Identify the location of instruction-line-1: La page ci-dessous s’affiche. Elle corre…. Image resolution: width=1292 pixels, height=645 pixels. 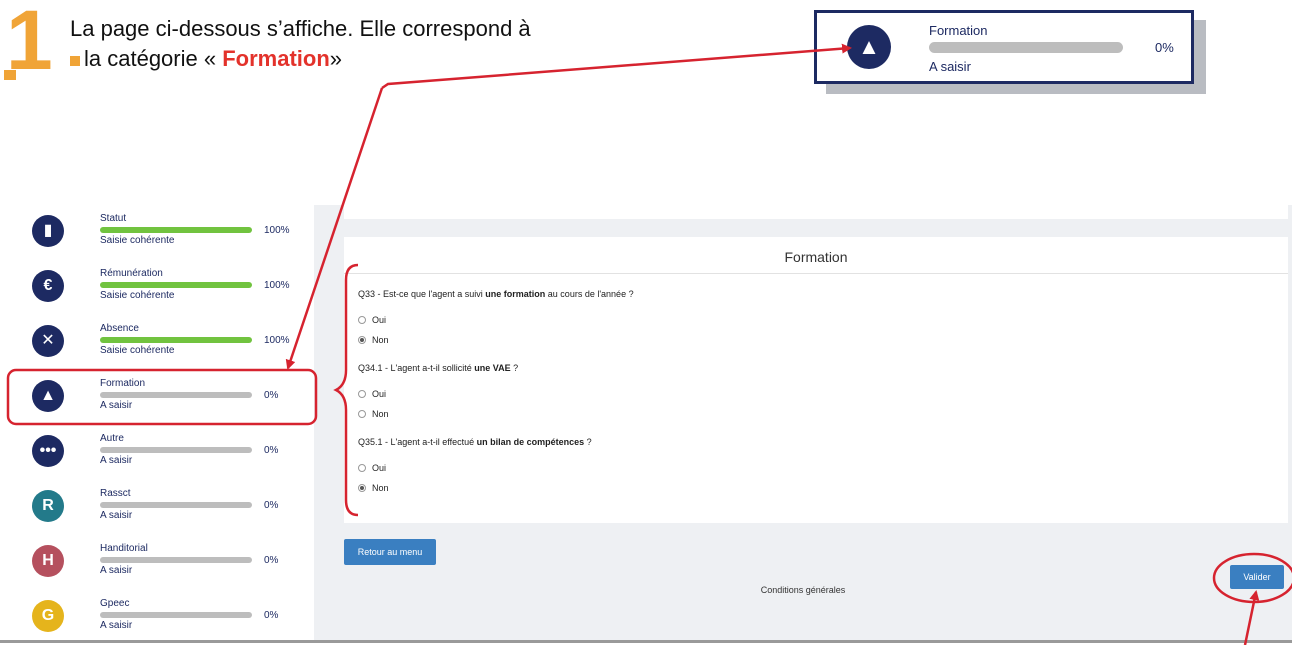
(300, 28).